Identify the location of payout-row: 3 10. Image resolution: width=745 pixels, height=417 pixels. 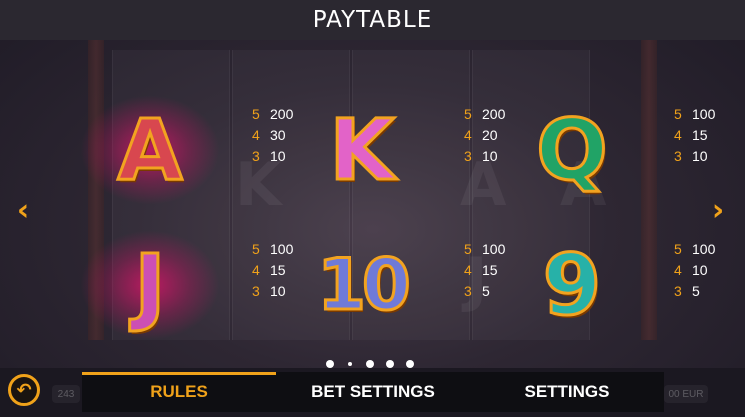
(704, 155).